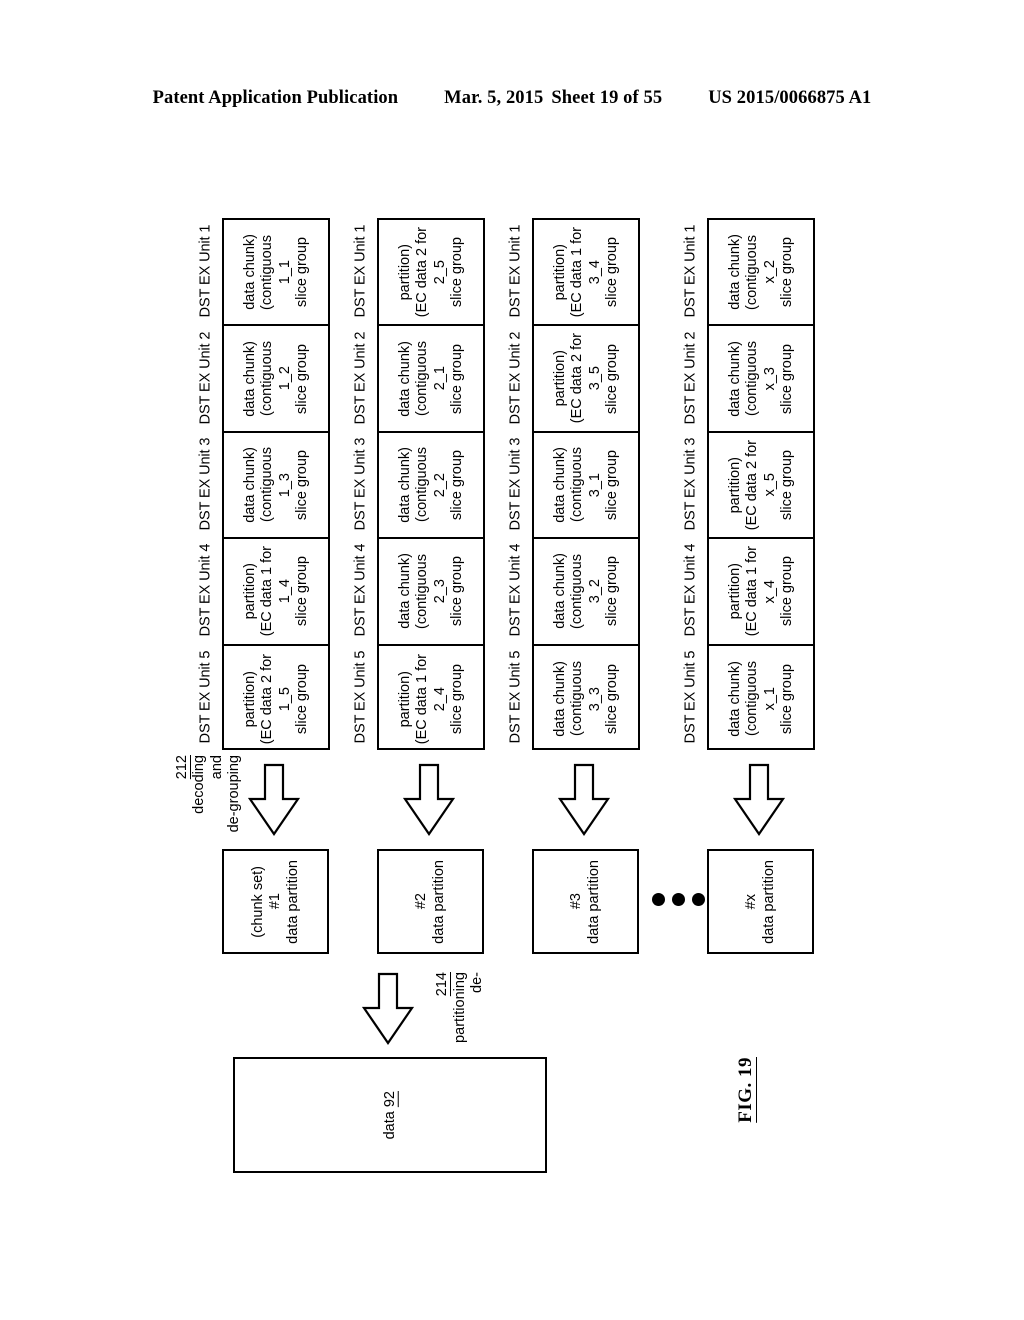 Image resolution: width=1024 pixels, height=1320 pixels. I want to click on partition-note: (chunk set), so click(257, 901).